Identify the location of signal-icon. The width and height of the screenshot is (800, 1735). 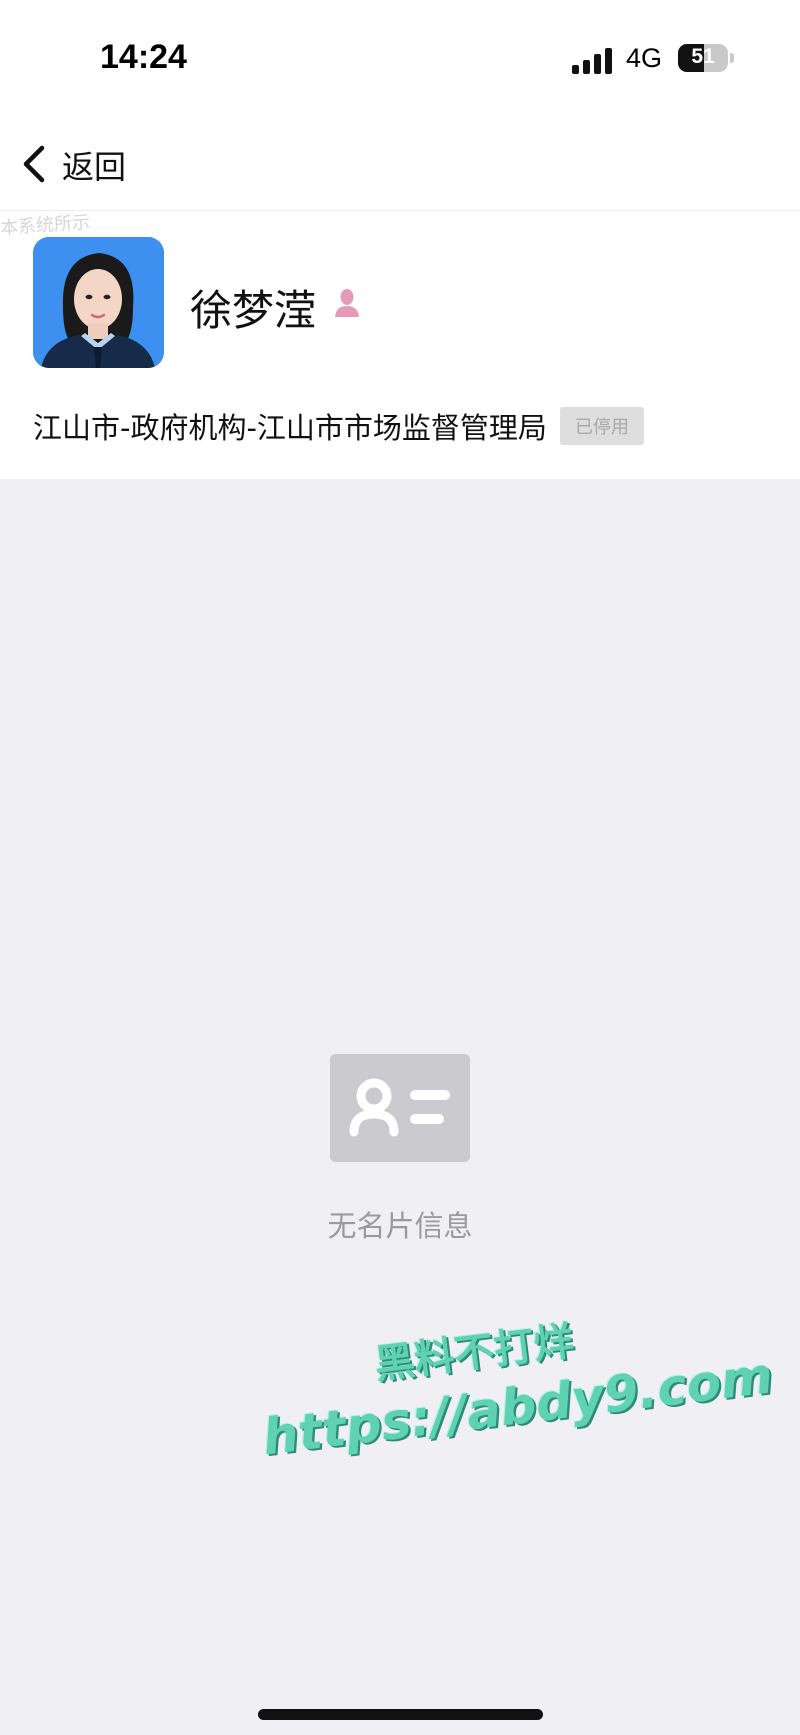
(593, 60).